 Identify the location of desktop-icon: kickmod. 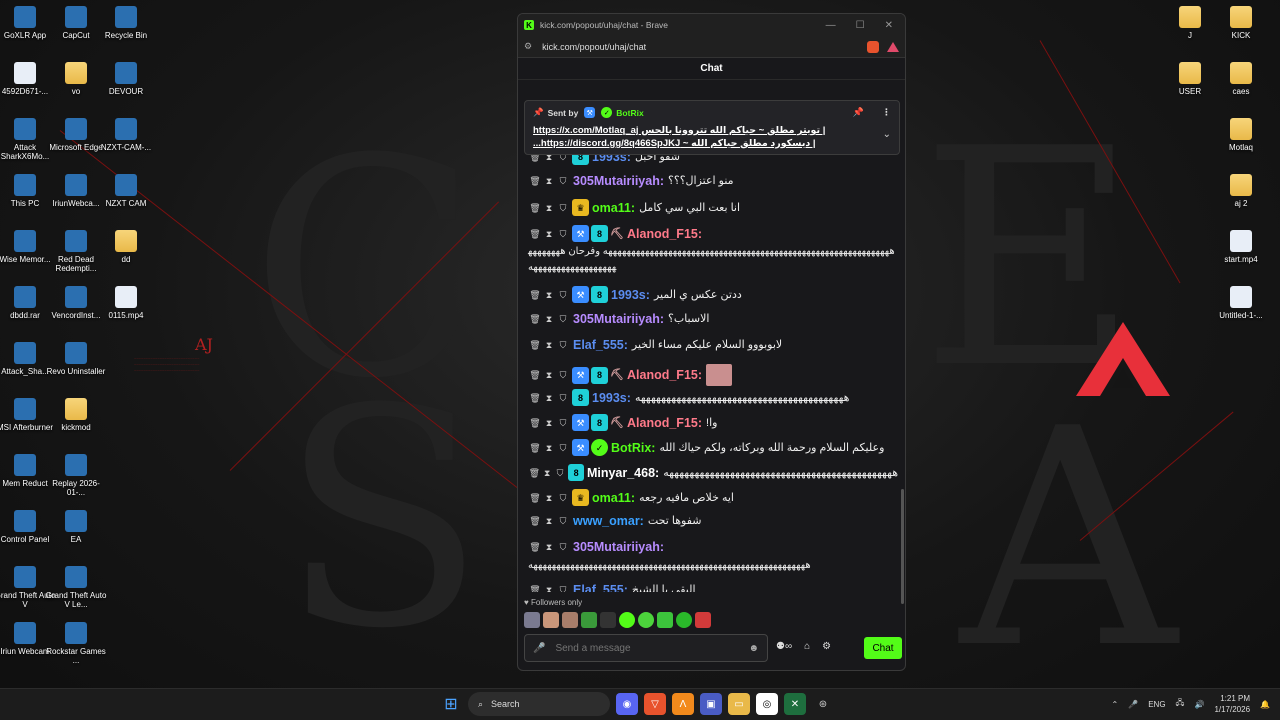
(76, 415).